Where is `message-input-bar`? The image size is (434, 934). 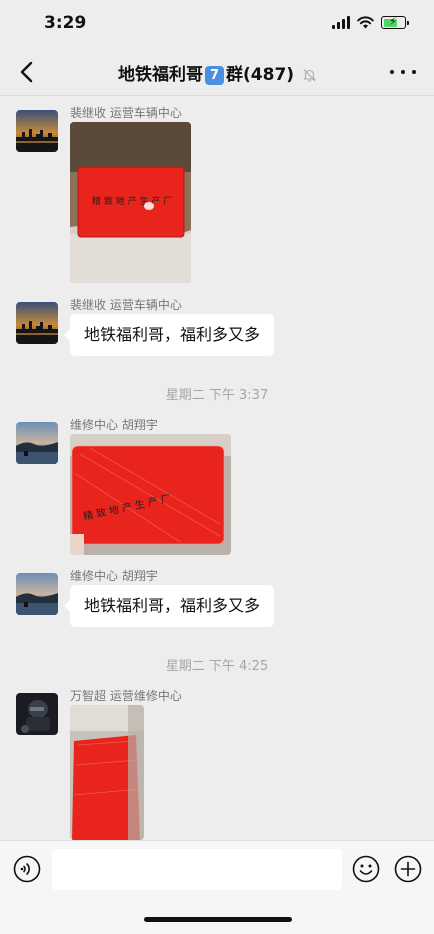
message-input-bar is located at coordinates (217, 887).